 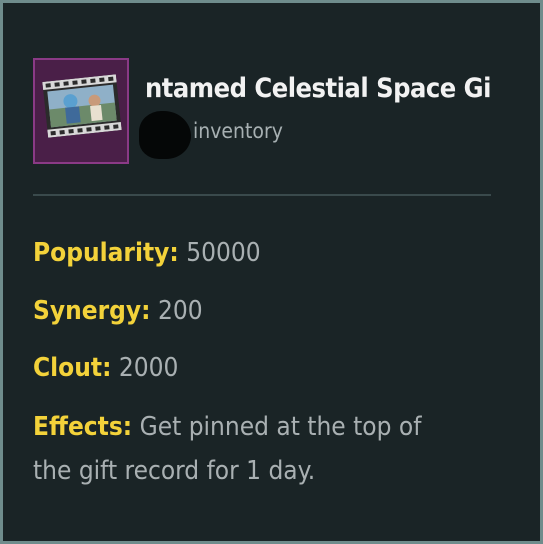 I want to click on stat-synergy: Synergy: 200, so click(x=118, y=311).